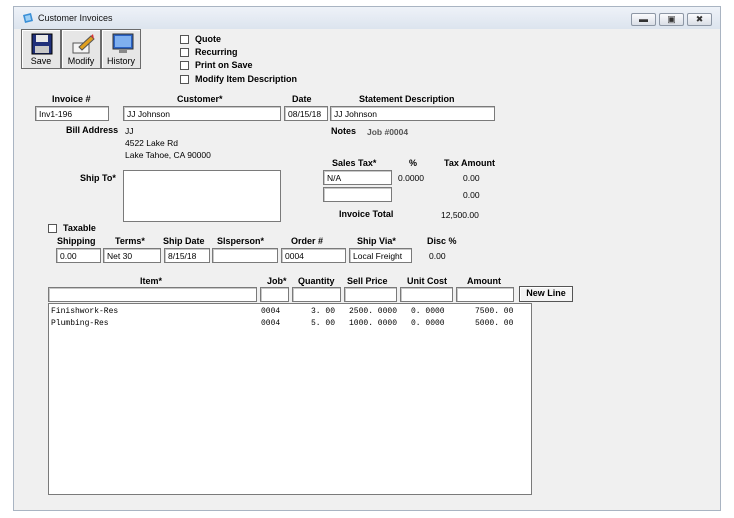 This screenshot has width=734, height=518. What do you see at coordinates (344, 131) in the screenshot?
I see `notes-label: Notes` at bounding box center [344, 131].